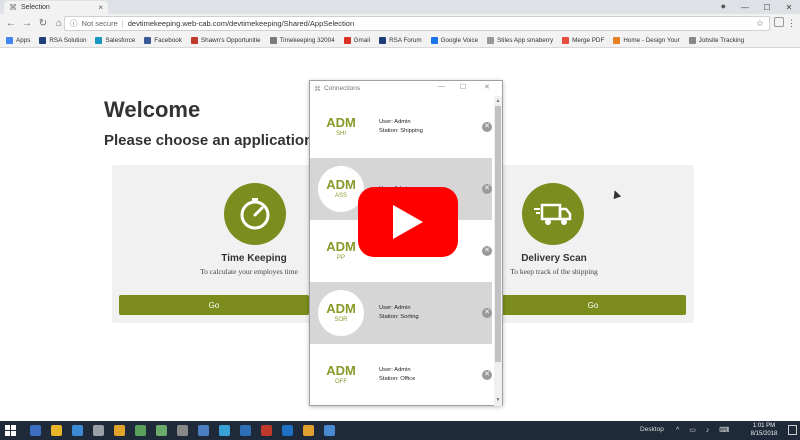 Image resolution: width=800 pixels, height=440 pixels. What do you see at coordinates (764, 434) in the screenshot?
I see `clock-date: 8/15/2018` at bounding box center [764, 434].